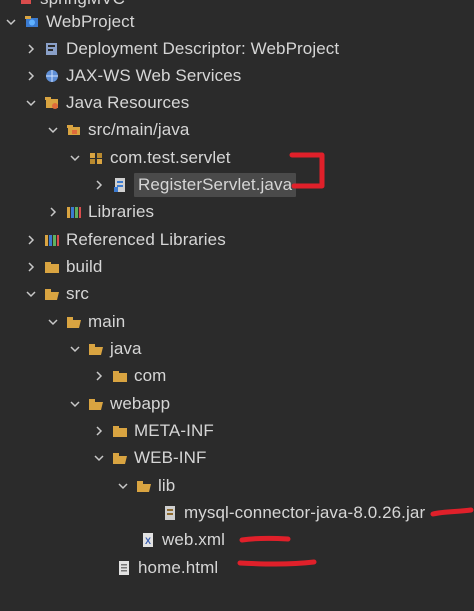 This screenshot has width=474, height=611. I want to click on tree-row-webproject: WebProject, so click(69, 22).